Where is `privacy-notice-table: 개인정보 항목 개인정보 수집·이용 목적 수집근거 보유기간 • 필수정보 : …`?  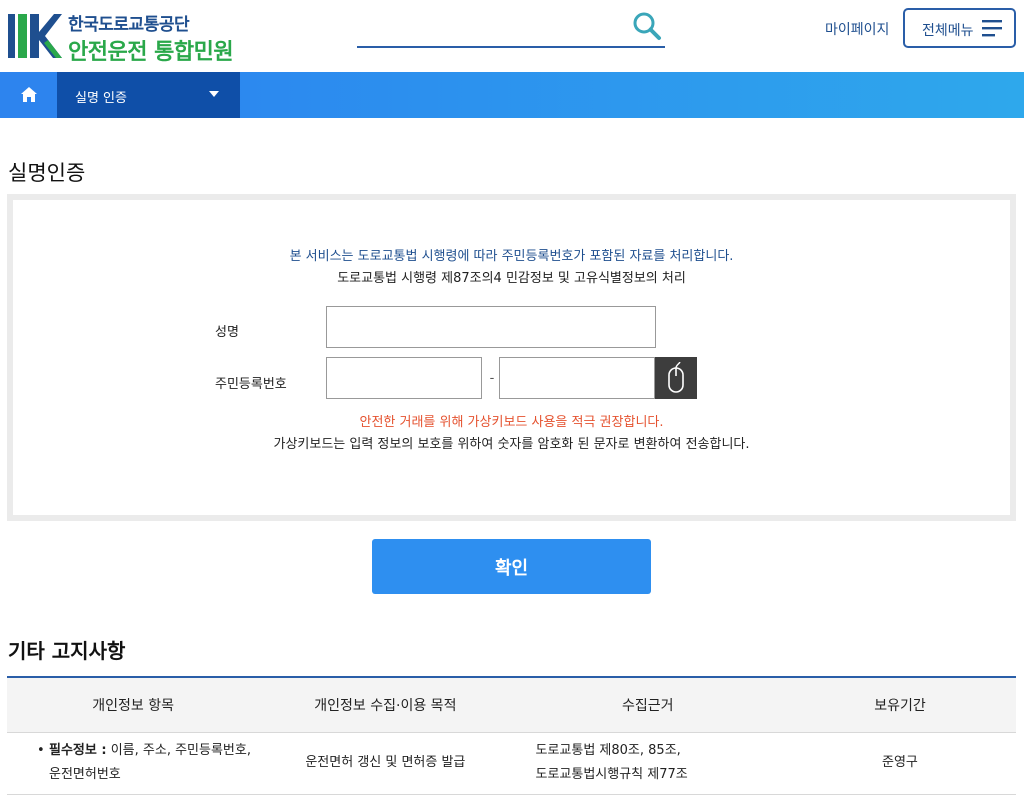
privacy-notice-table: 개인정보 항목 개인정보 수집·이용 목적 수집근거 보유기간 • 필수정보 : … is located at coordinates (511, 735).